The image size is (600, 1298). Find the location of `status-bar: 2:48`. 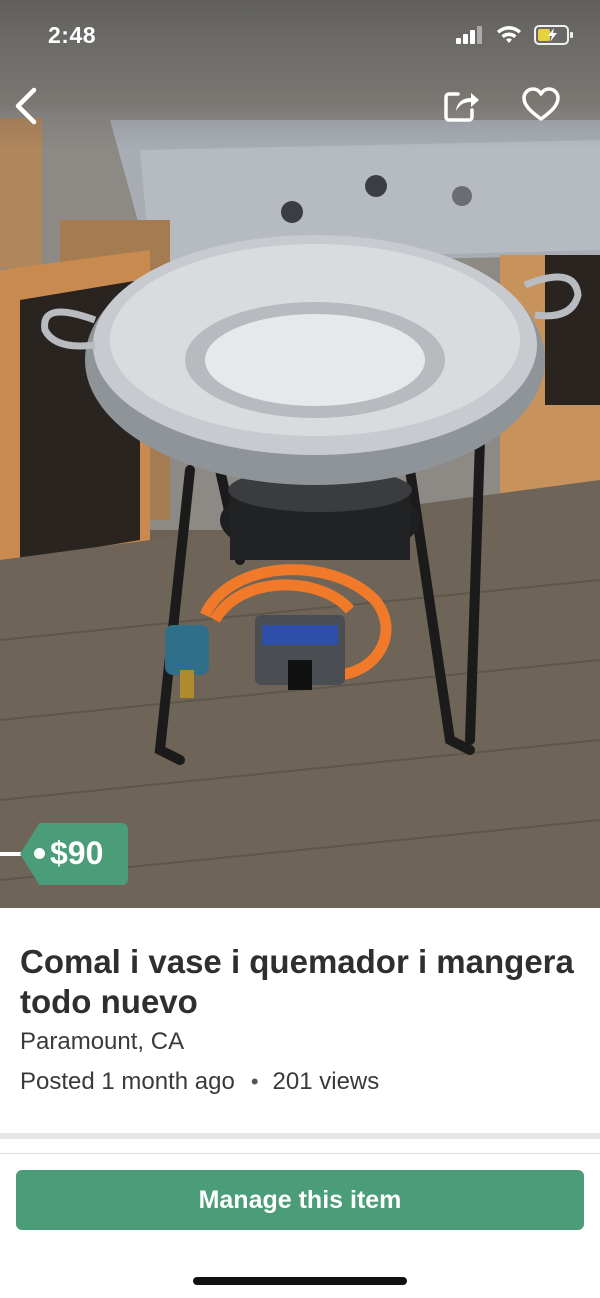

status-bar: 2:48 is located at coordinates (300, 35).